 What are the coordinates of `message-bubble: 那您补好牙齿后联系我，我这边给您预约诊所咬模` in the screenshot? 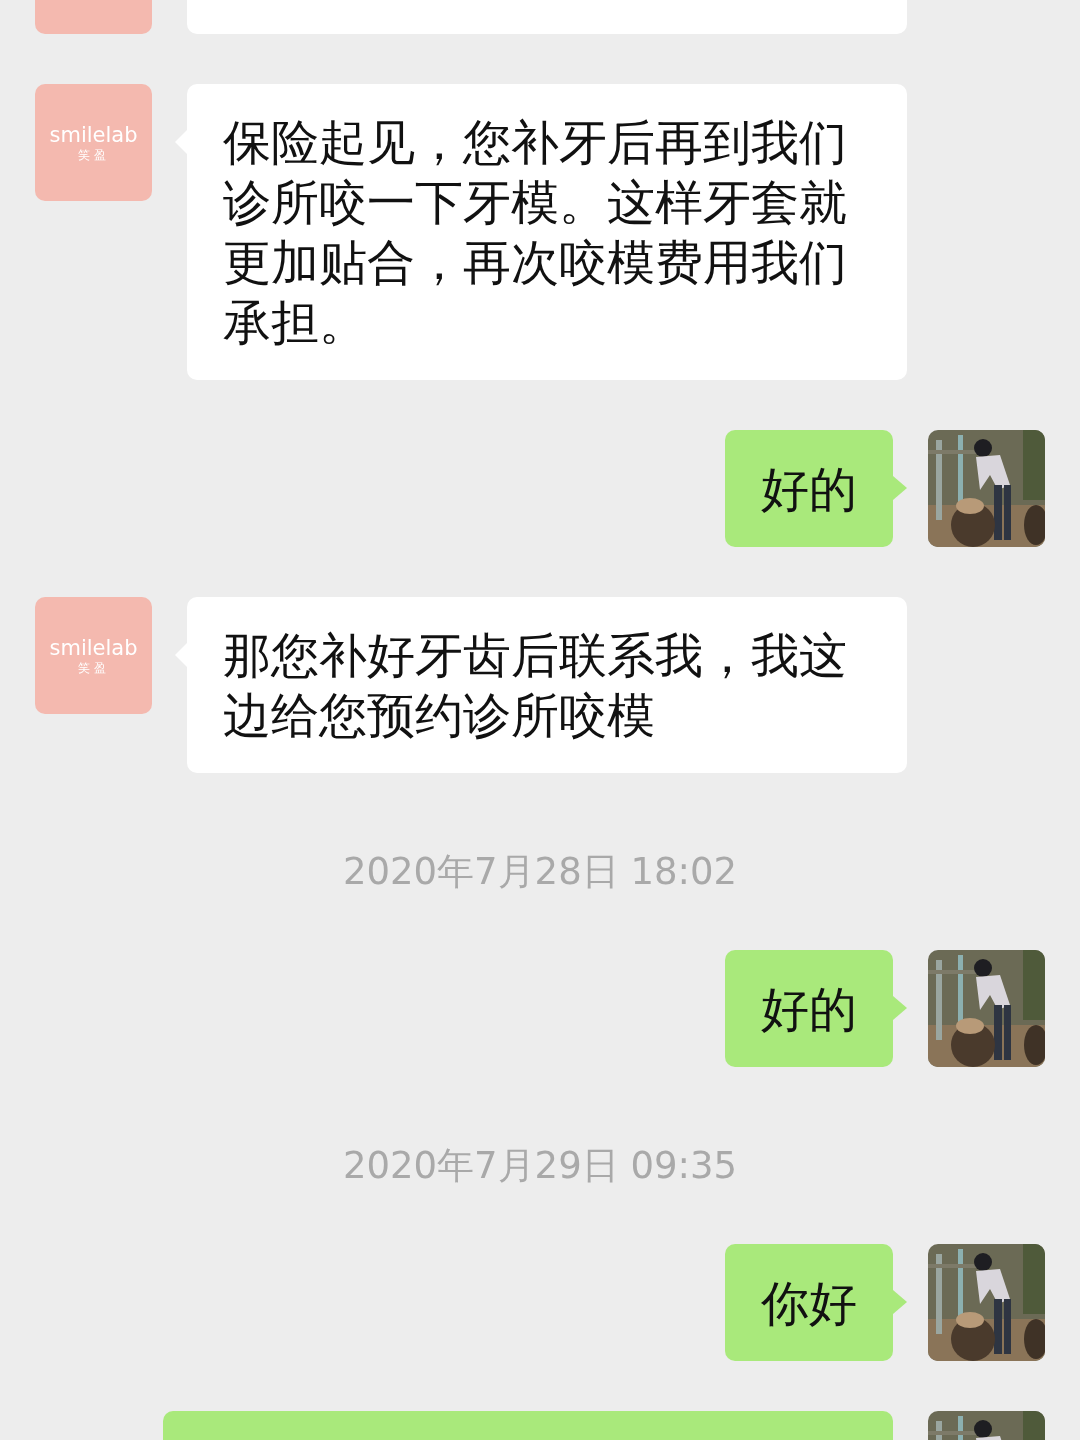 It's located at (541, 685).